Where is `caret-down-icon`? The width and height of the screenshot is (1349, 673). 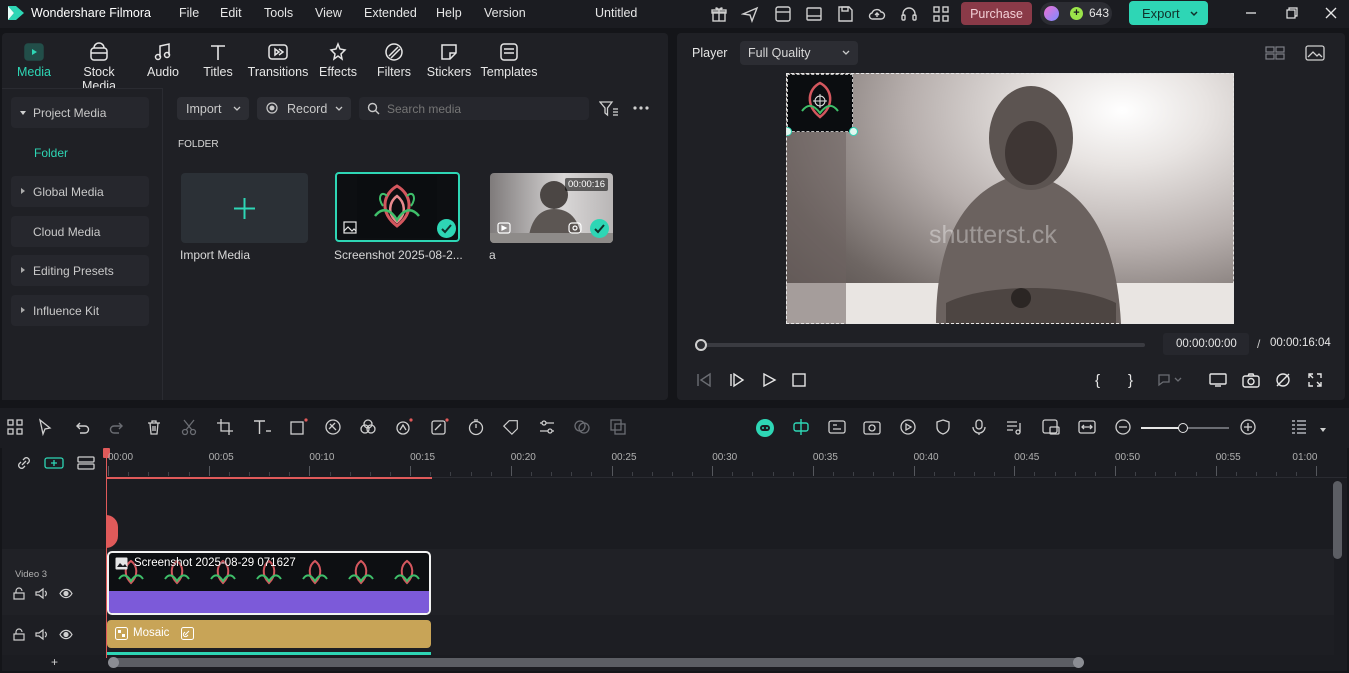
caret-down-icon is located at coordinates (1323, 429).